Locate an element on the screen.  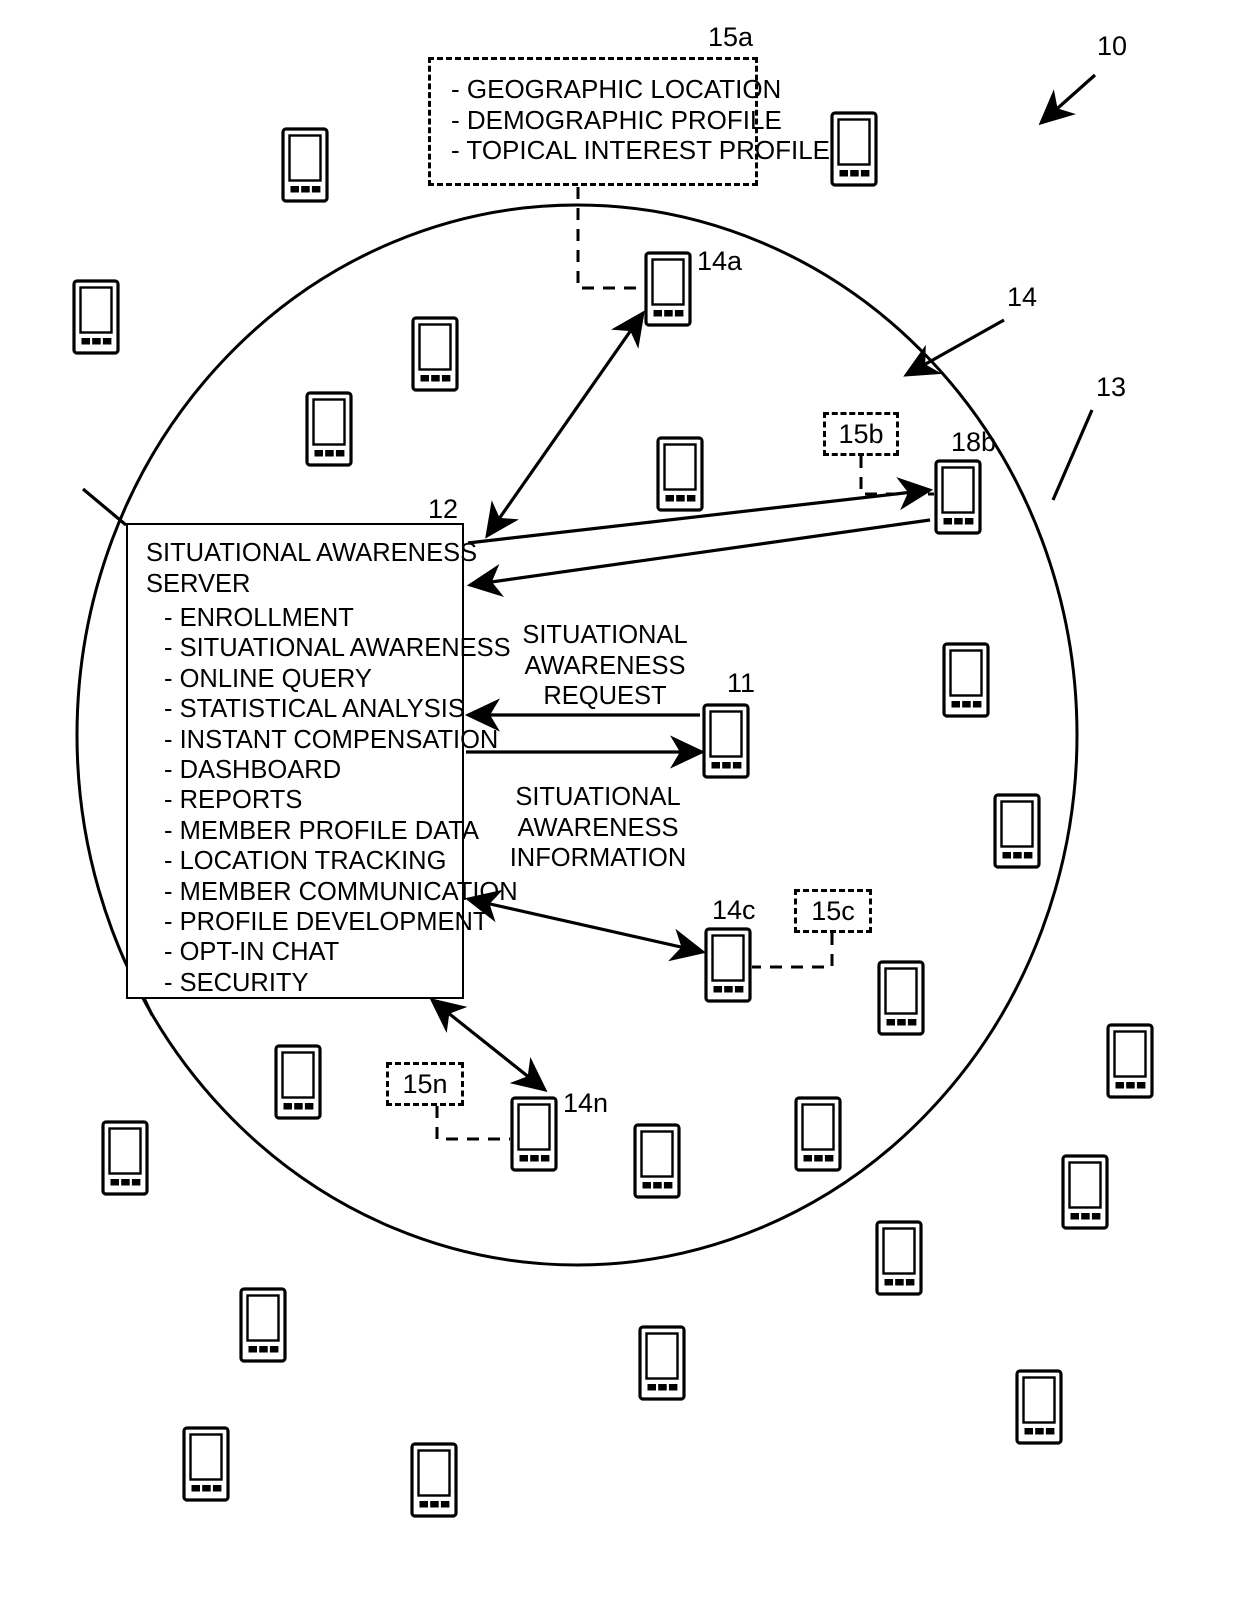
connector-15n-to-14n is located at coordinates (472, 1123).